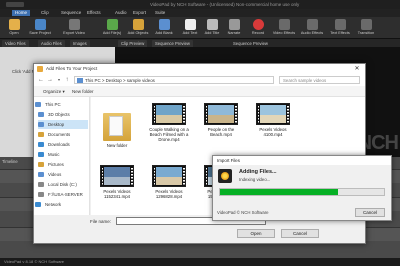 The width and height of the screenshot is (400, 266). Describe the element at coordinates (63, 194) in the screenshot. I see `nav-item-f-usa-server: F:\\USA-SERVER` at that location.